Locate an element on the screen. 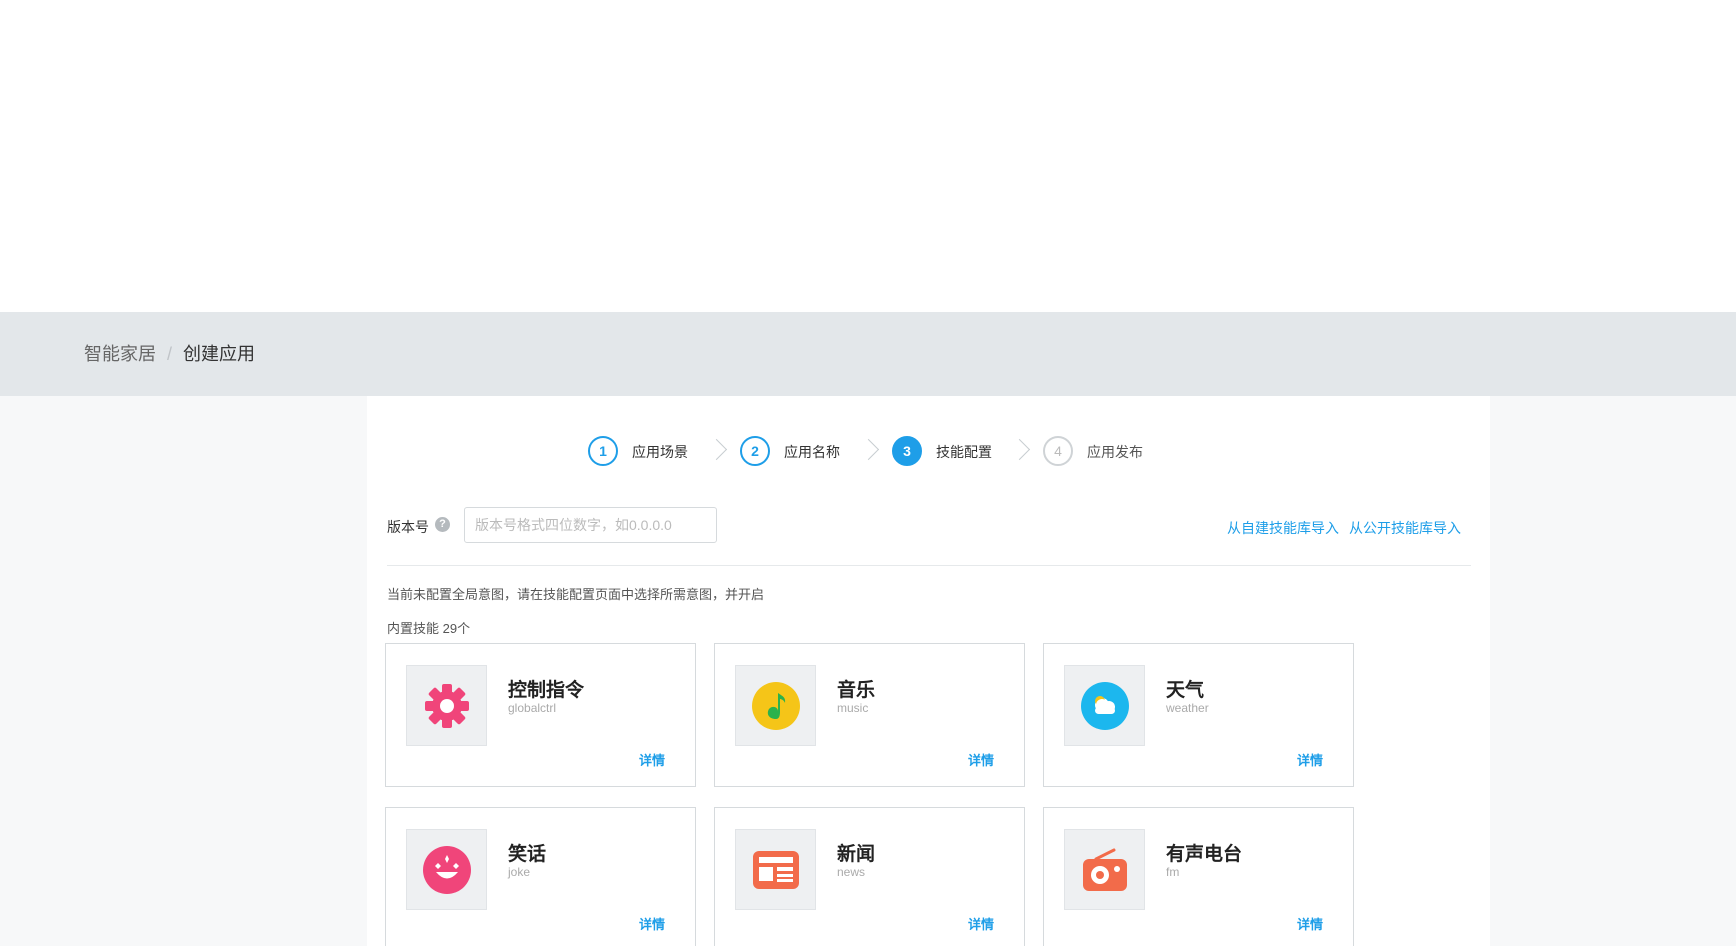 The image size is (1736, 946). radio-icon is located at coordinates (1105, 869).